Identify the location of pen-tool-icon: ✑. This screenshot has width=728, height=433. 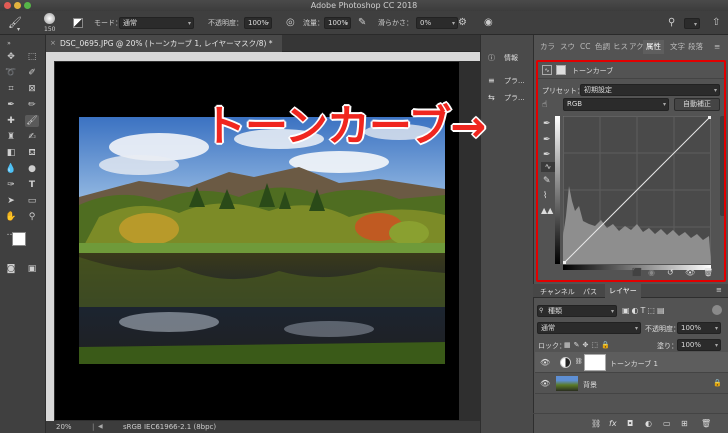
(11, 185).